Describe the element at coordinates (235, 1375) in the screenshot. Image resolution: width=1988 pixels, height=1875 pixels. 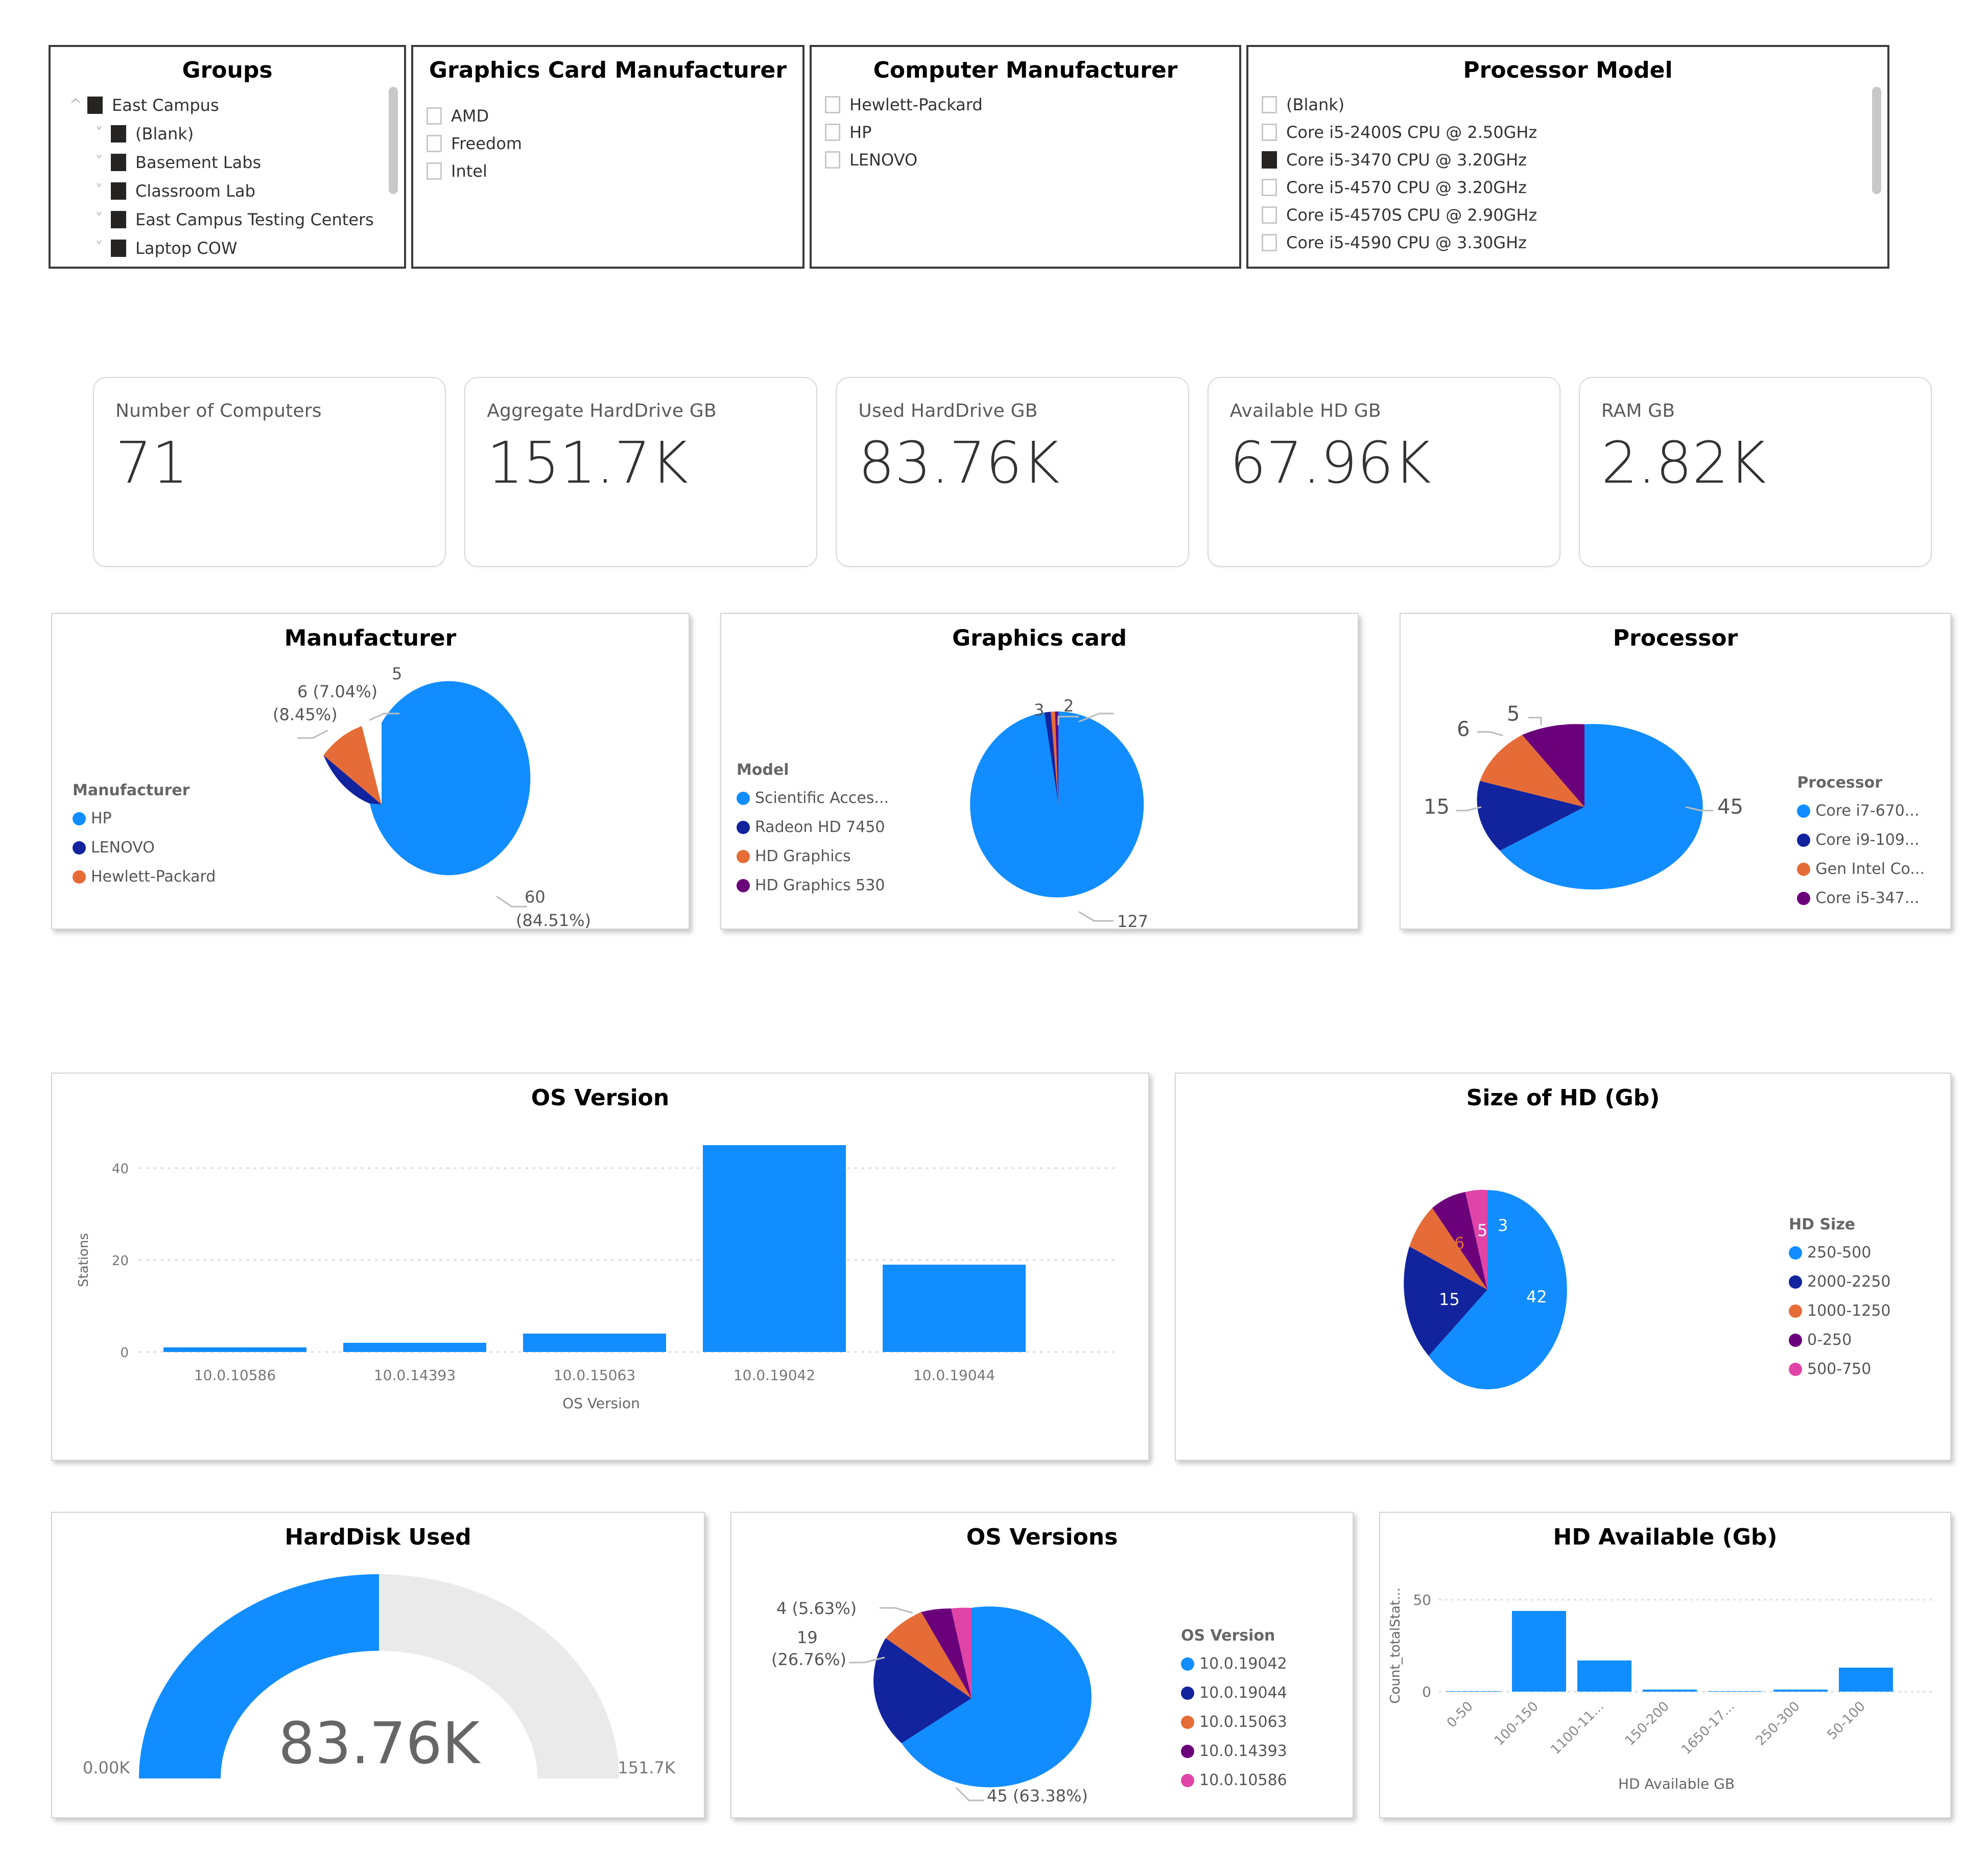
I see `x-tick-label: 10.0.10586` at that location.